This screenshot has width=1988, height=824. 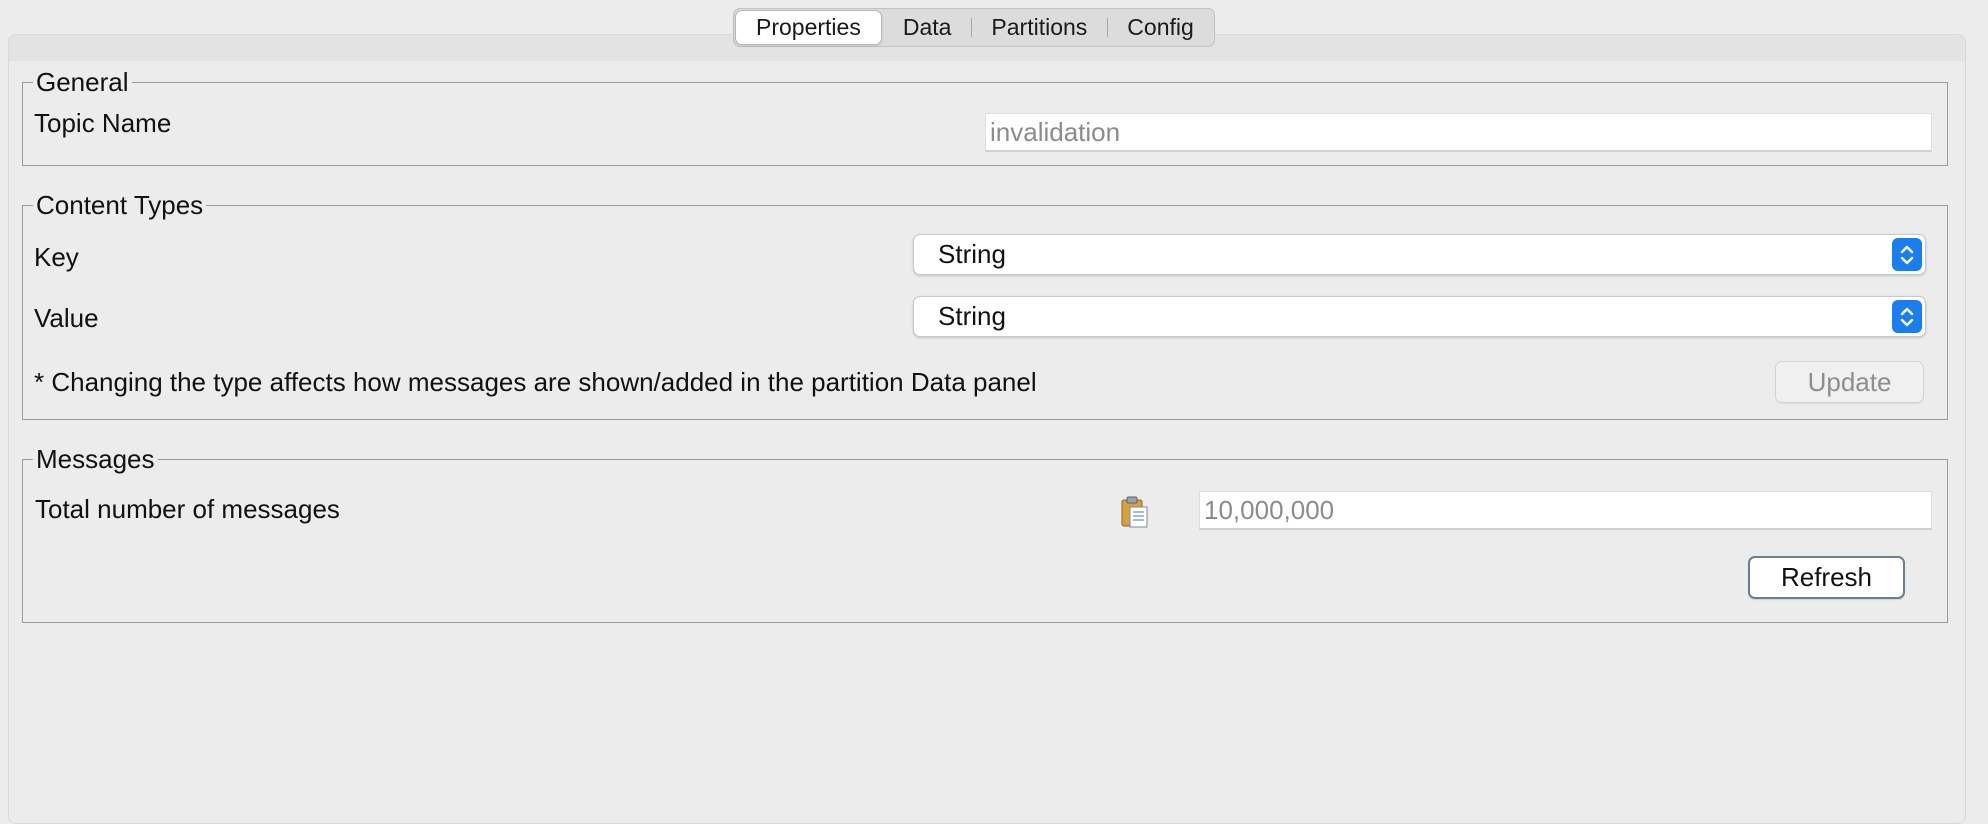 What do you see at coordinates (103, 123) in the screenshot?
I see `topic-name-label: Topic Name` at bounding box center [103, 123].